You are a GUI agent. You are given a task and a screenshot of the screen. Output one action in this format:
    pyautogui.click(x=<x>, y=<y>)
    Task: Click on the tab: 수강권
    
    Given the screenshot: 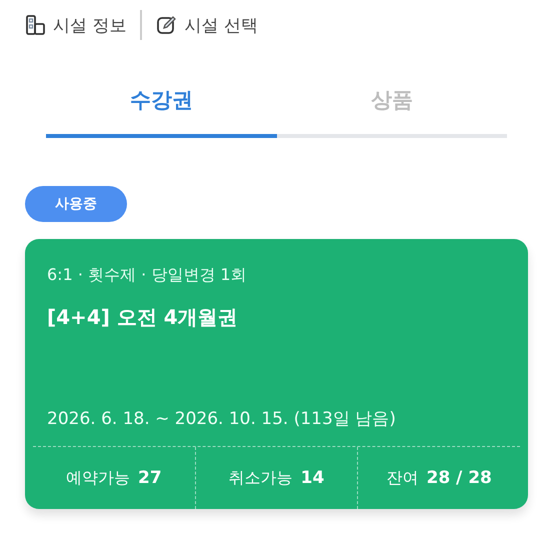 What is the action you would take?
    pyautogui.click(x=161, y=112)
    